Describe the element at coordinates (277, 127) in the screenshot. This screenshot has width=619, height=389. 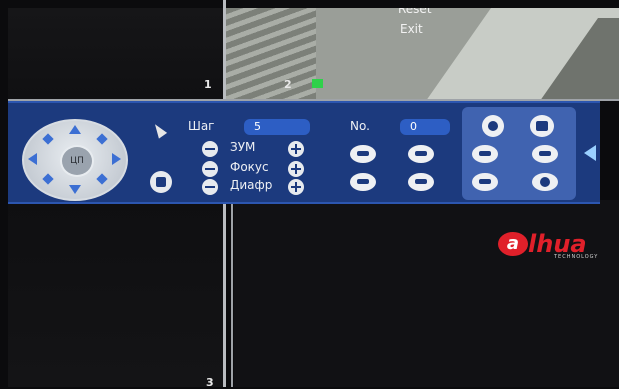
I see `step-input: 5` at that location.